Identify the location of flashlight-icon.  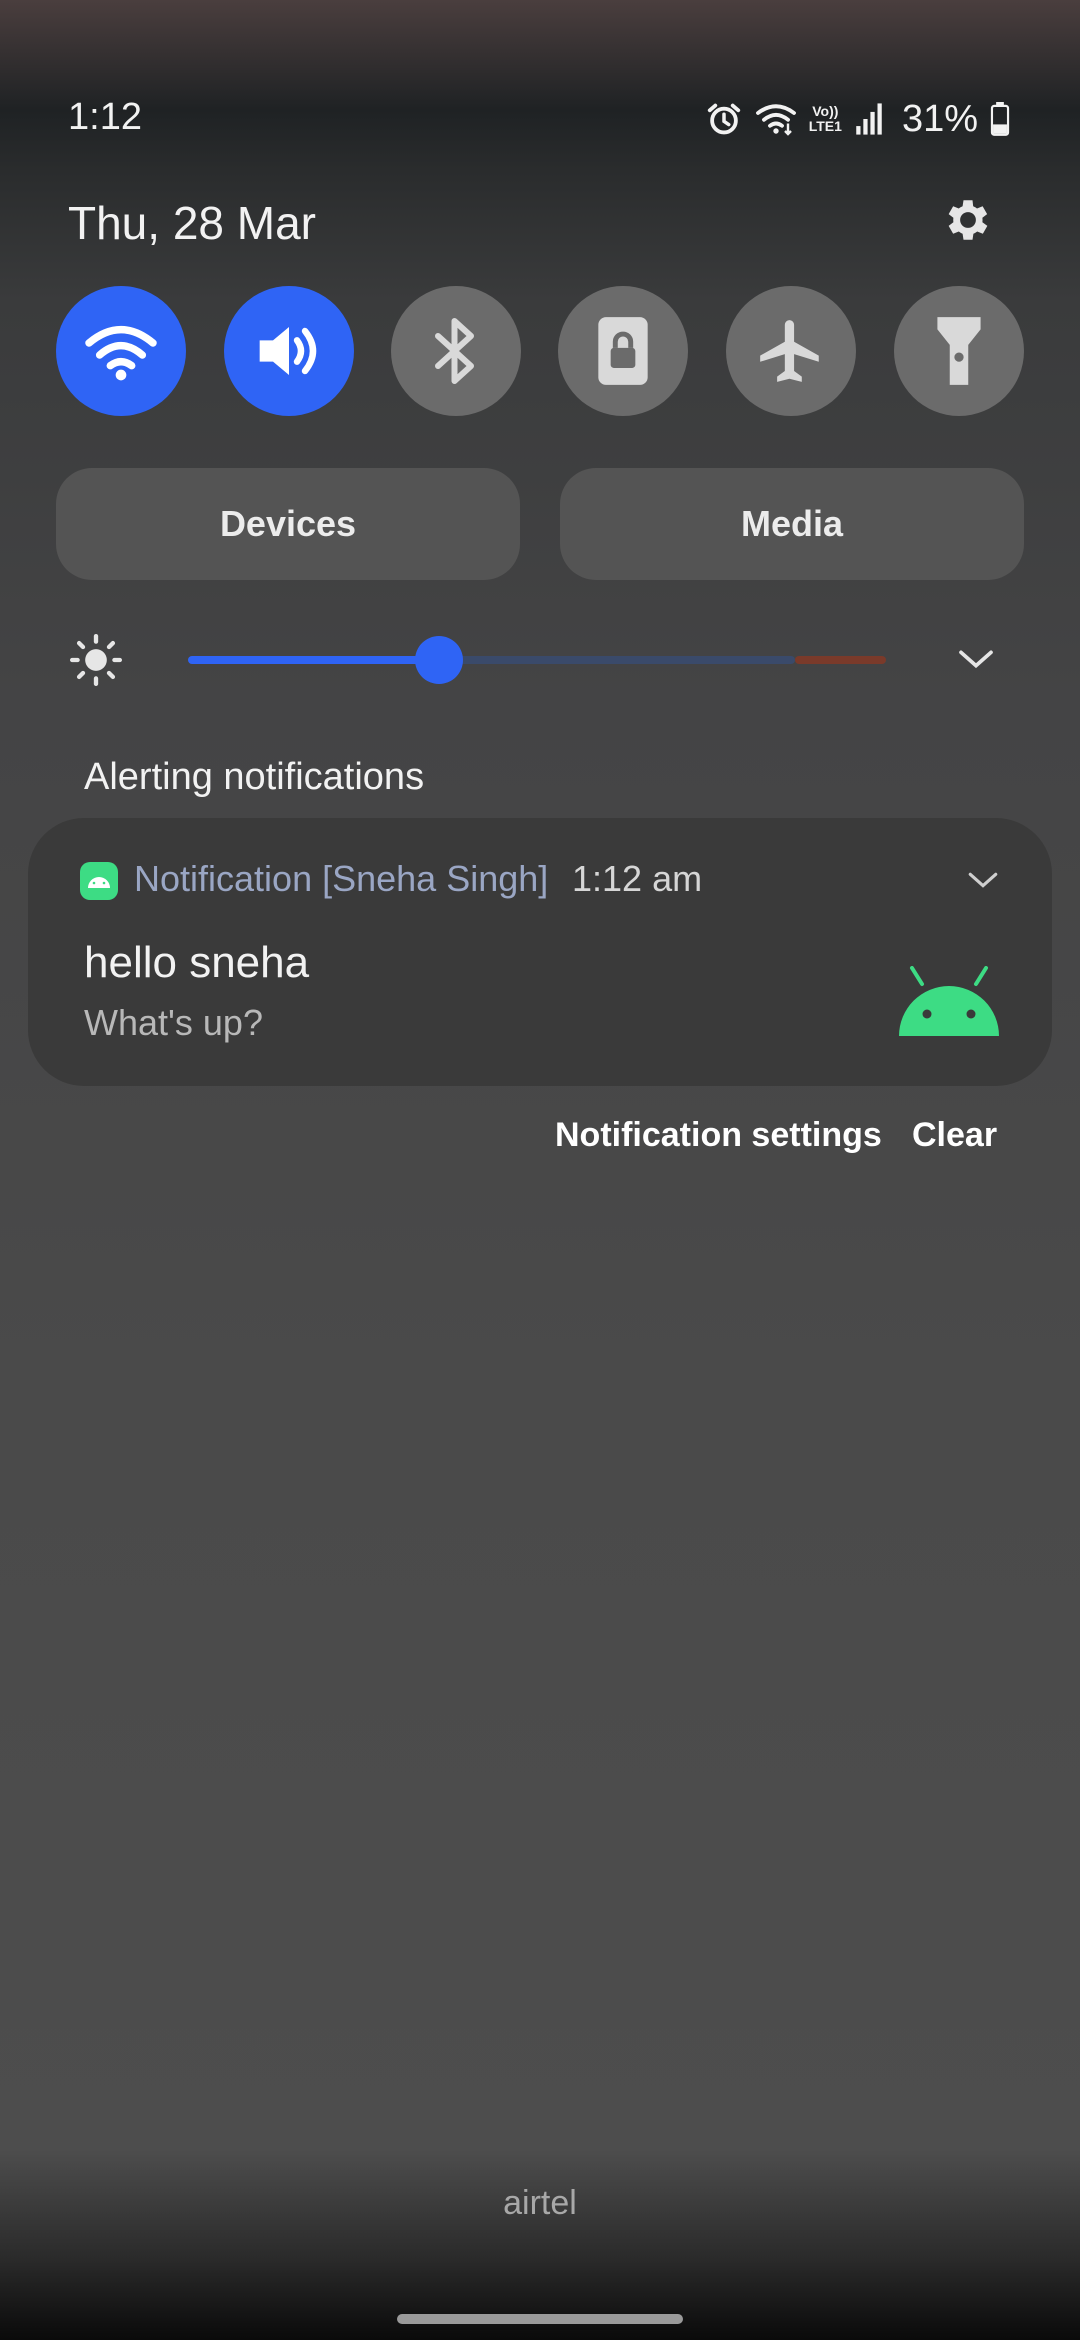
(959, 351).